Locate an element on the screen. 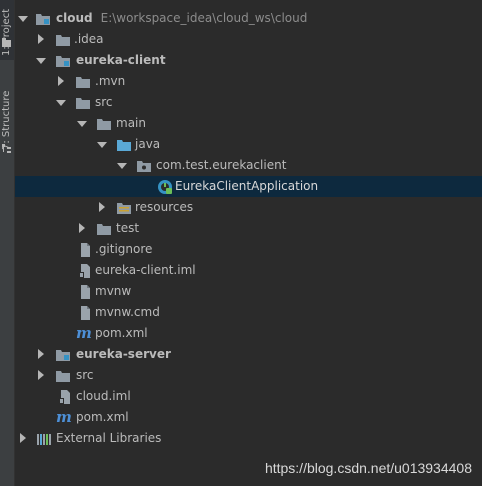  file-name: mvnw.cmd is located at coordinates (127, 312).